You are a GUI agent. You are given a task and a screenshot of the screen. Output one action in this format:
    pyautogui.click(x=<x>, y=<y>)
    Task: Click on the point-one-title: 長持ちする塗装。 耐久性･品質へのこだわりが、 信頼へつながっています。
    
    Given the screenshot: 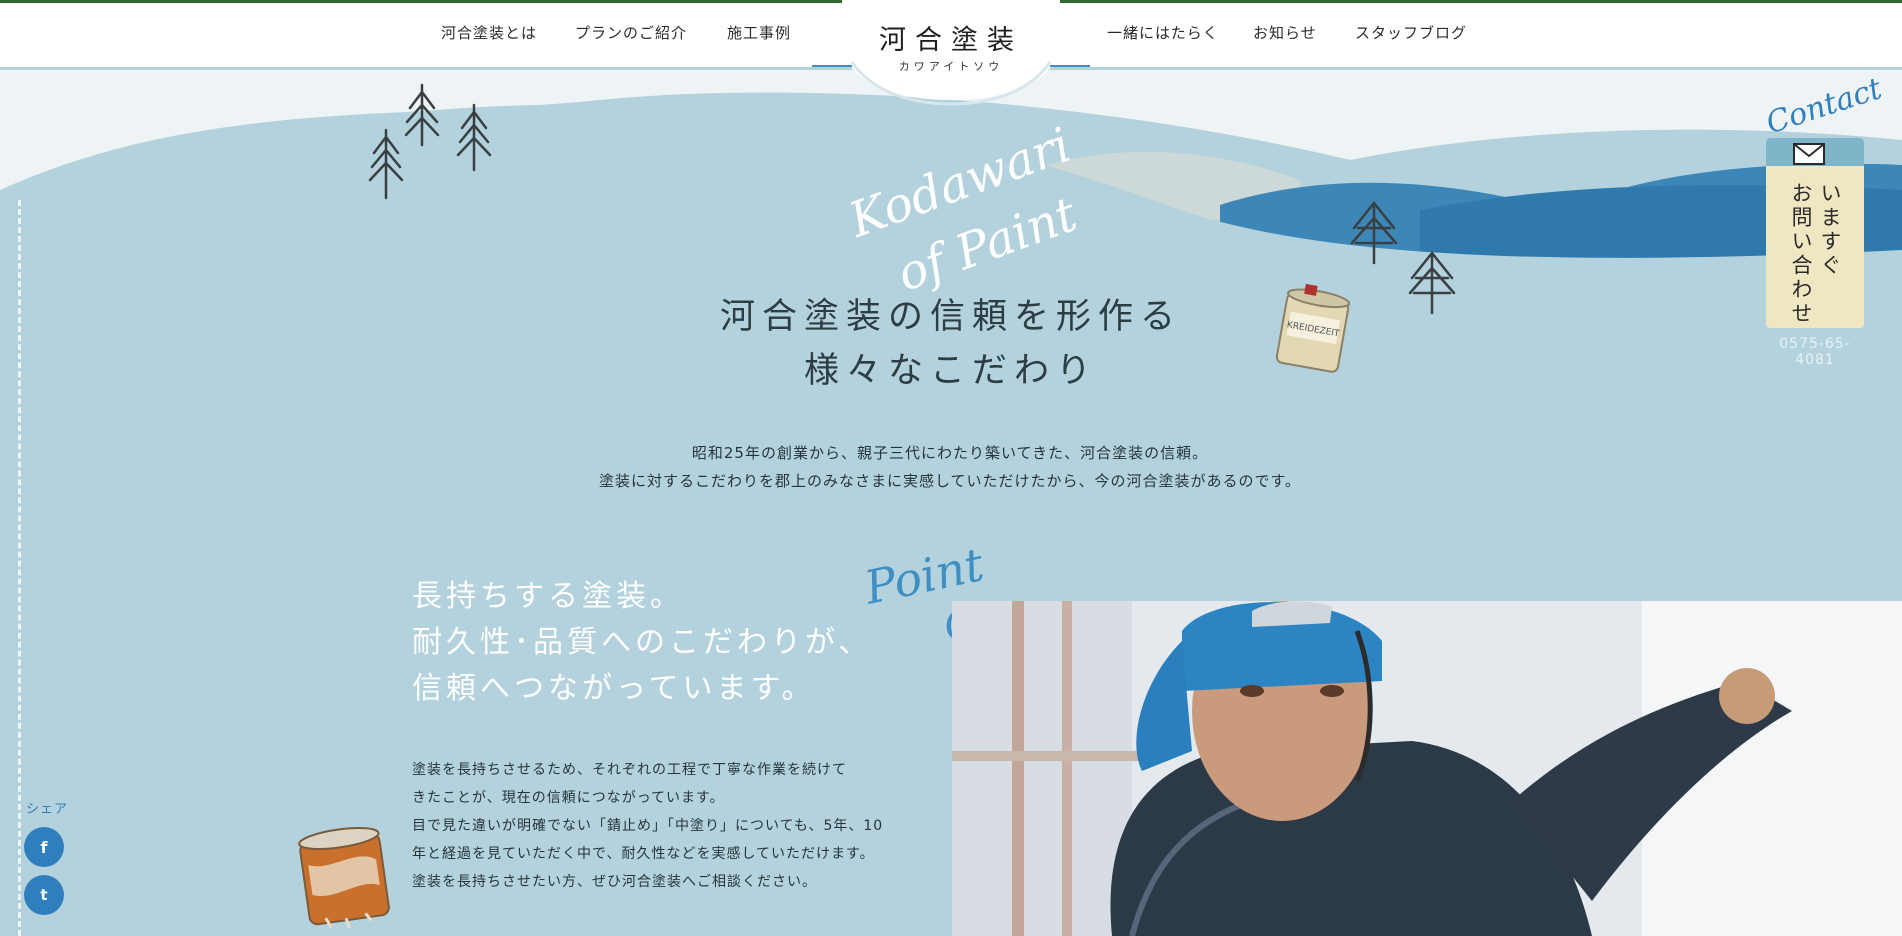 What is the action you would take?
    pyautogui.click(x=672, y=643)
    